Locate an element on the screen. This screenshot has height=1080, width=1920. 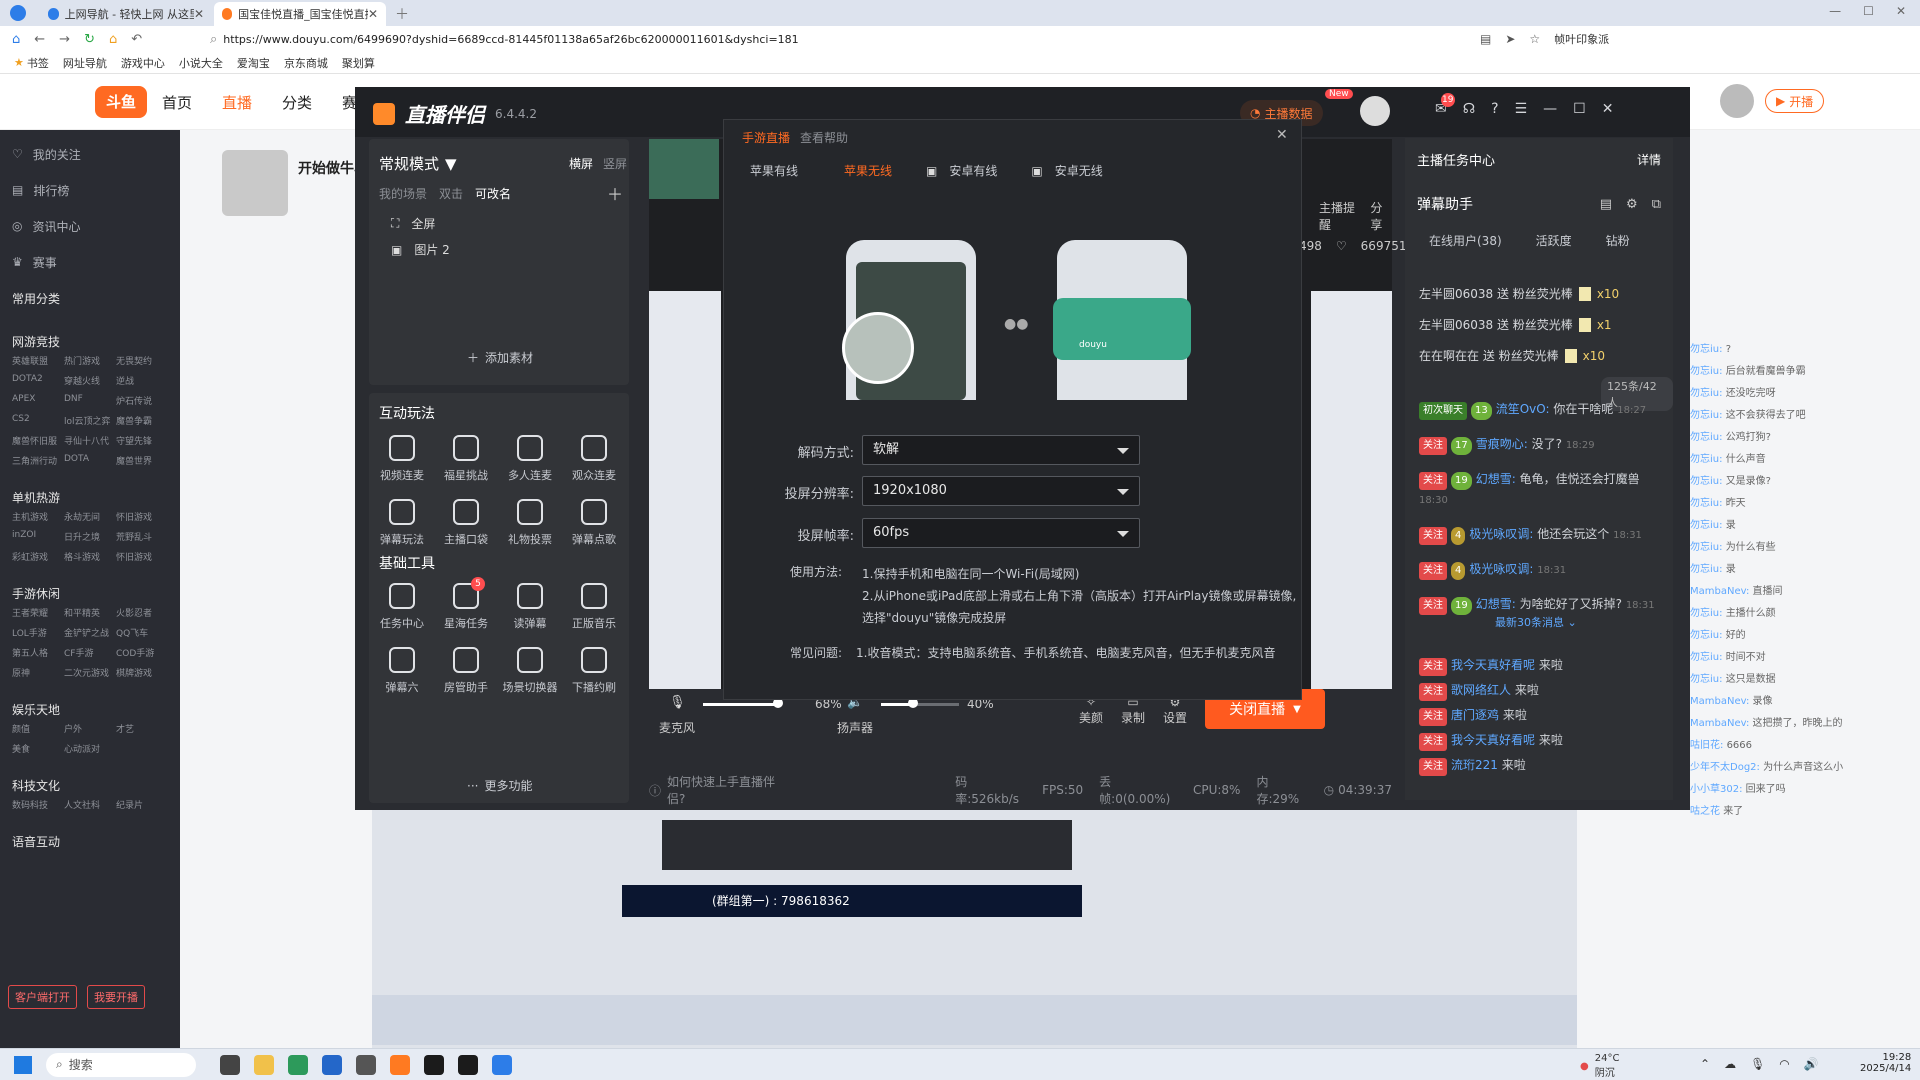
method-apple-wired: 苹果有线 is located at coordinates (774, 170).